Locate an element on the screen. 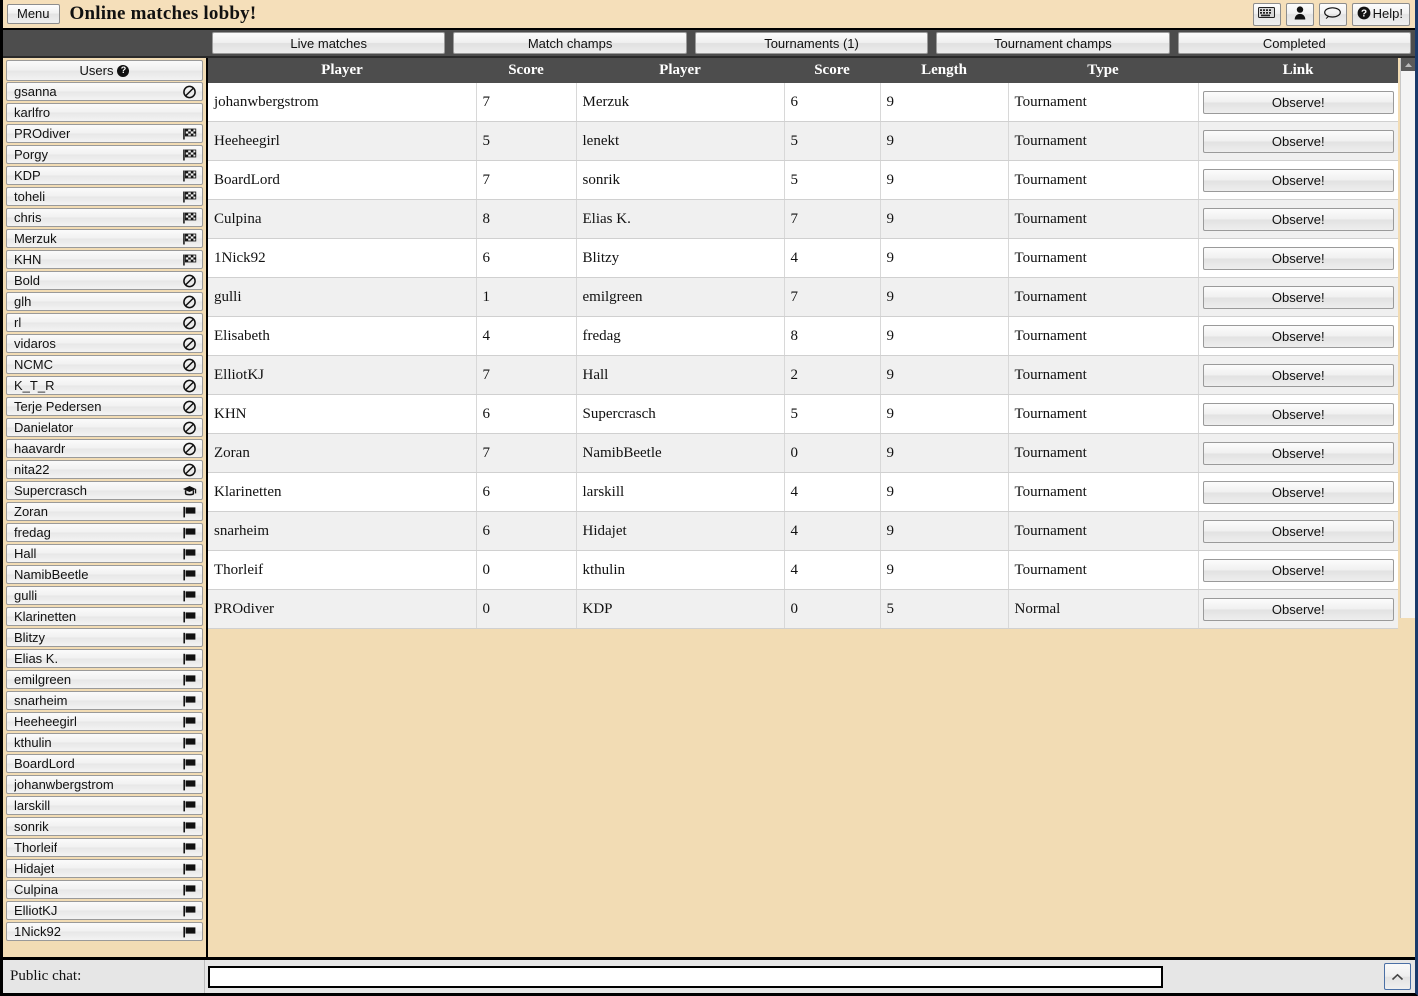 The height and width of the screenshot is (996, 1418). user-list-item: larskill is located at coordinates (104, 805).